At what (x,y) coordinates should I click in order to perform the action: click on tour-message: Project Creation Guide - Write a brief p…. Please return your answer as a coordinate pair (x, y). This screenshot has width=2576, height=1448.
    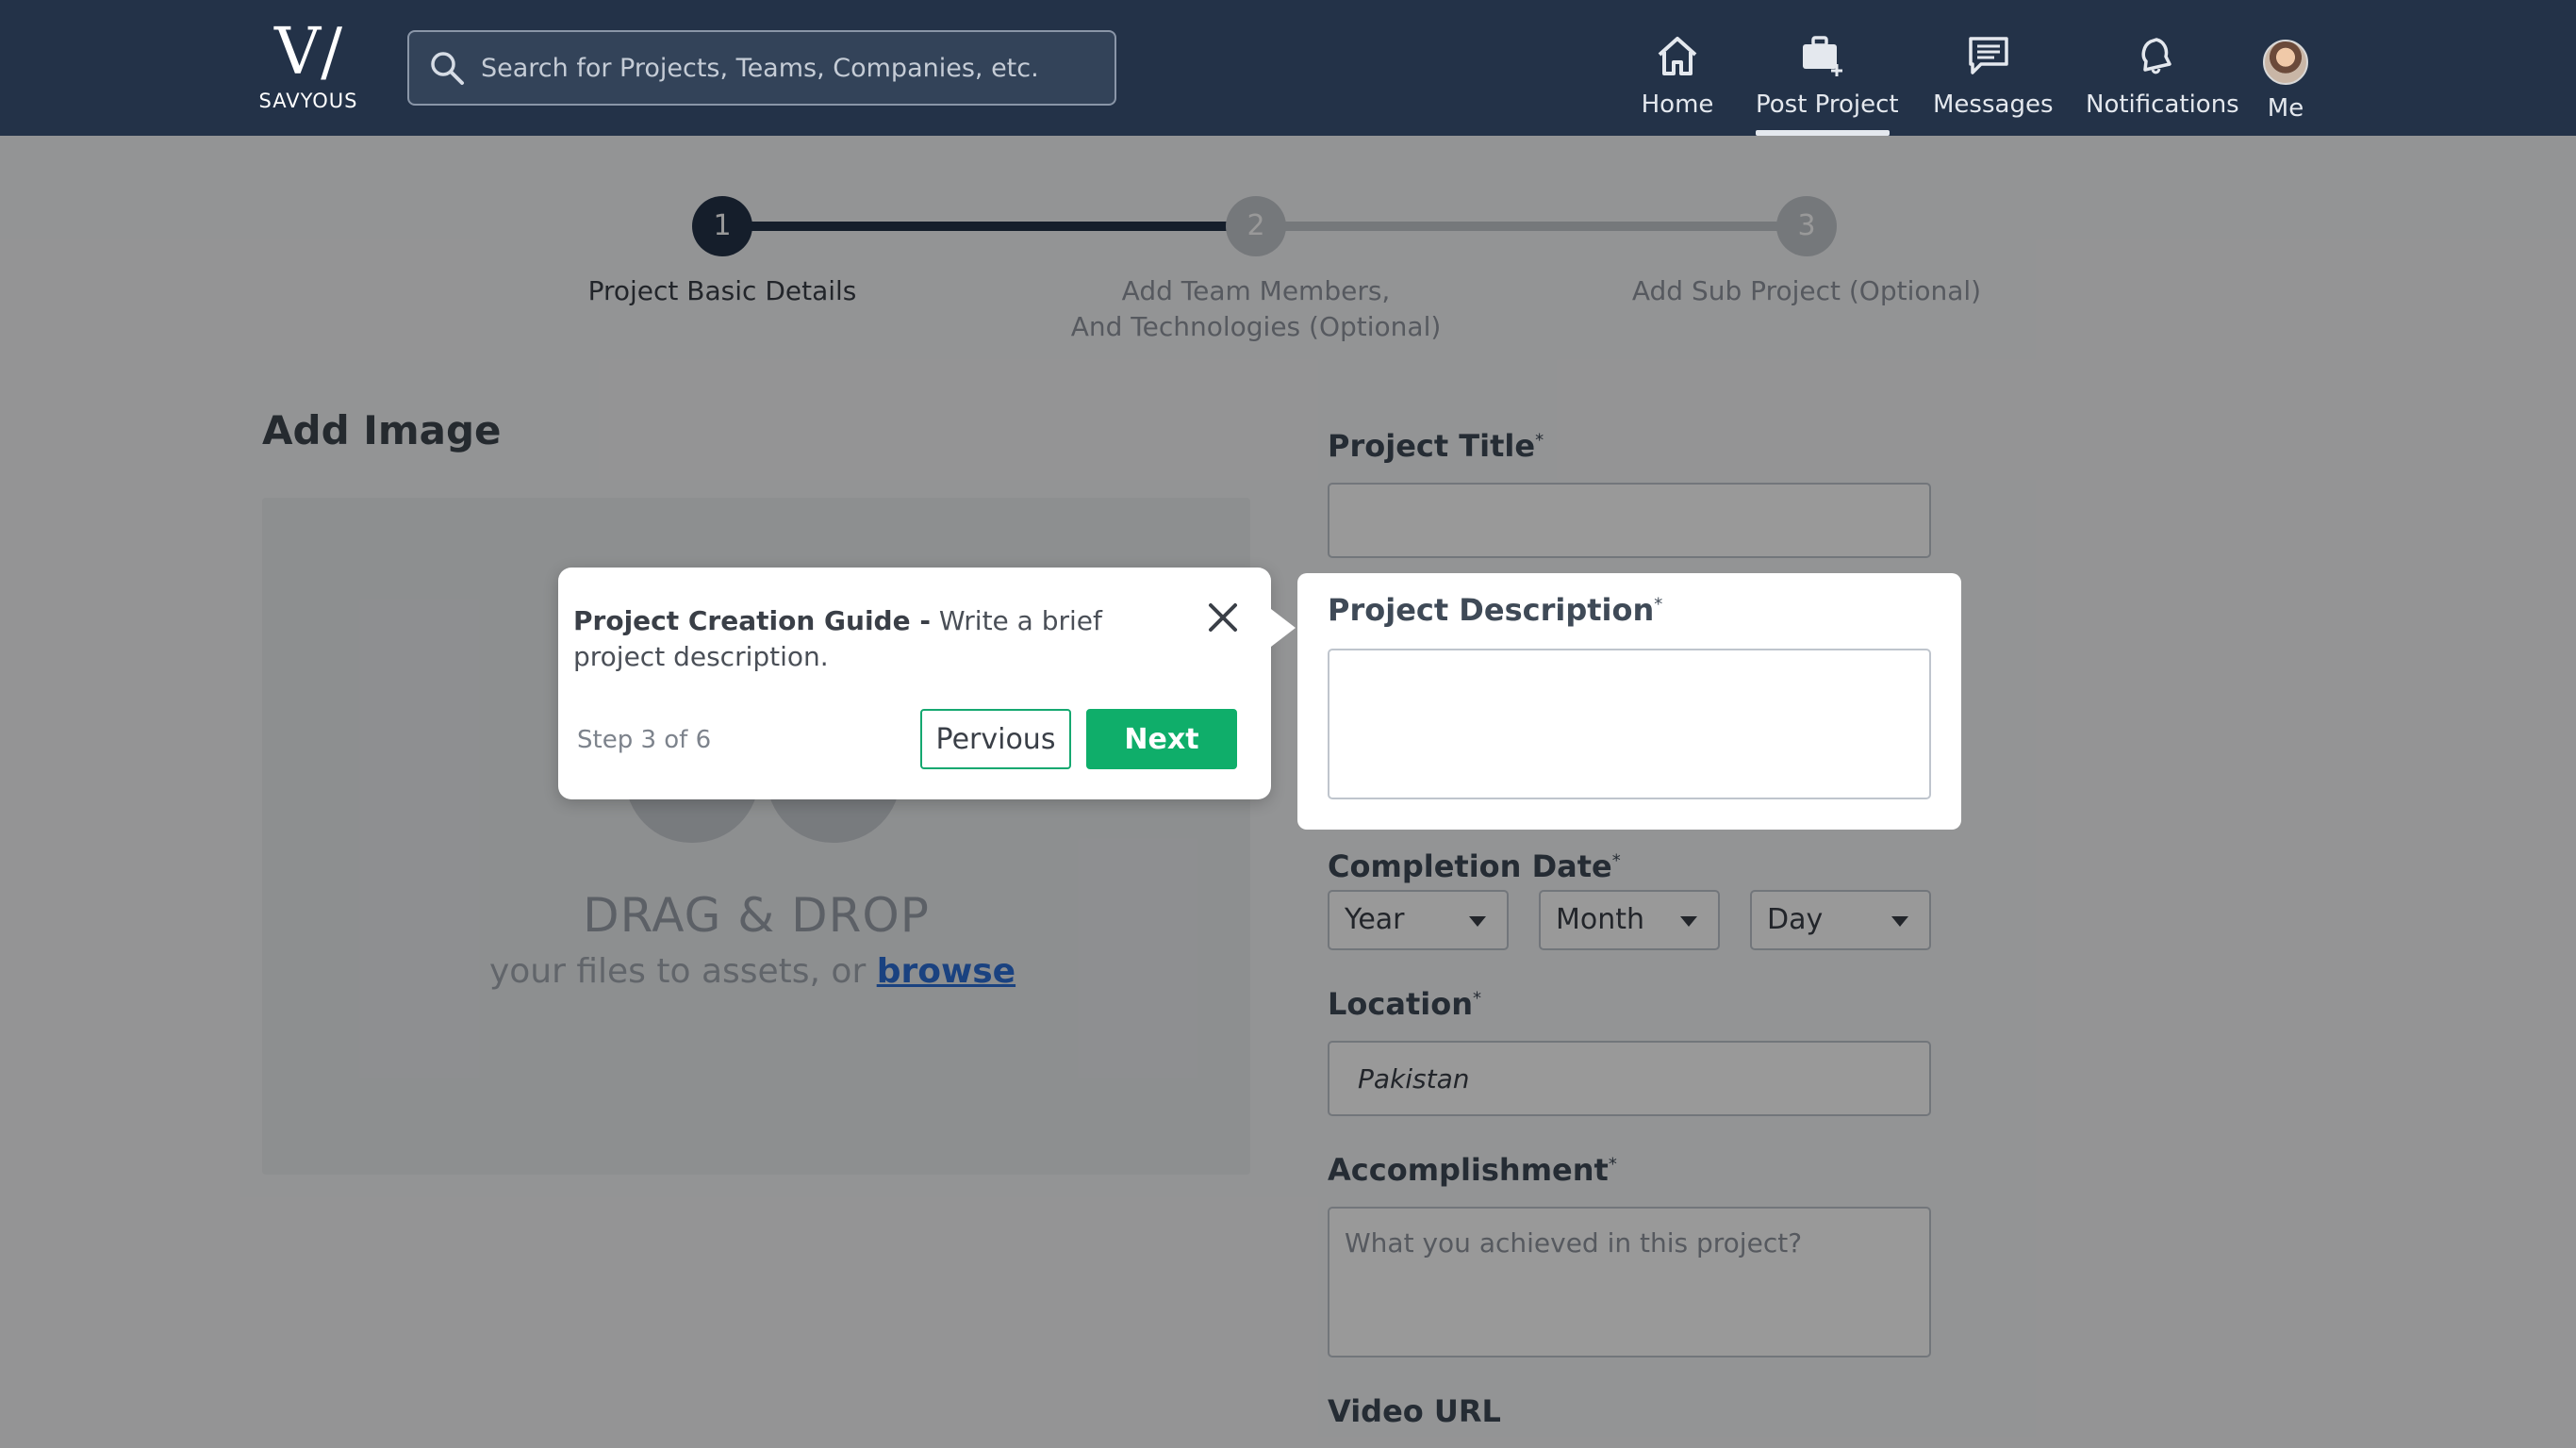
    Looking at the image, I should click on (865, 639).